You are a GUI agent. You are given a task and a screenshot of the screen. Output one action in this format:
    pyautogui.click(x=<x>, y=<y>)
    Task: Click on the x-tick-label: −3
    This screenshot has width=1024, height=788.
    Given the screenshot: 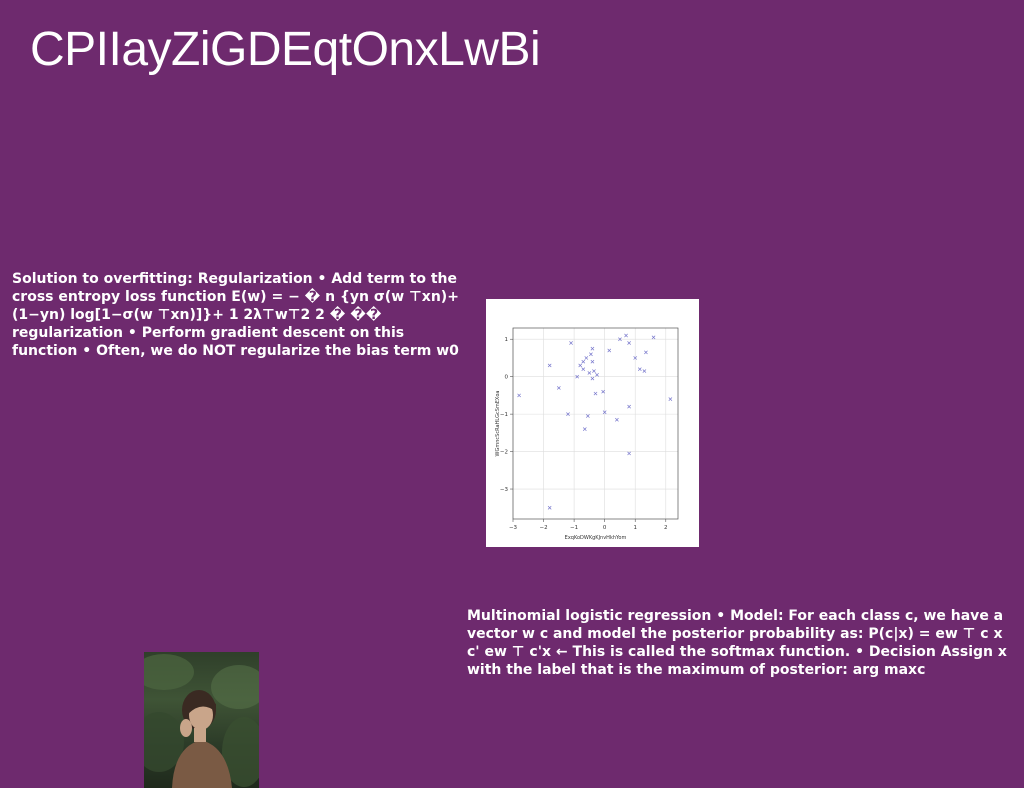 What is the action you would take?
    pyautogui.click(x=513, y=528)
    